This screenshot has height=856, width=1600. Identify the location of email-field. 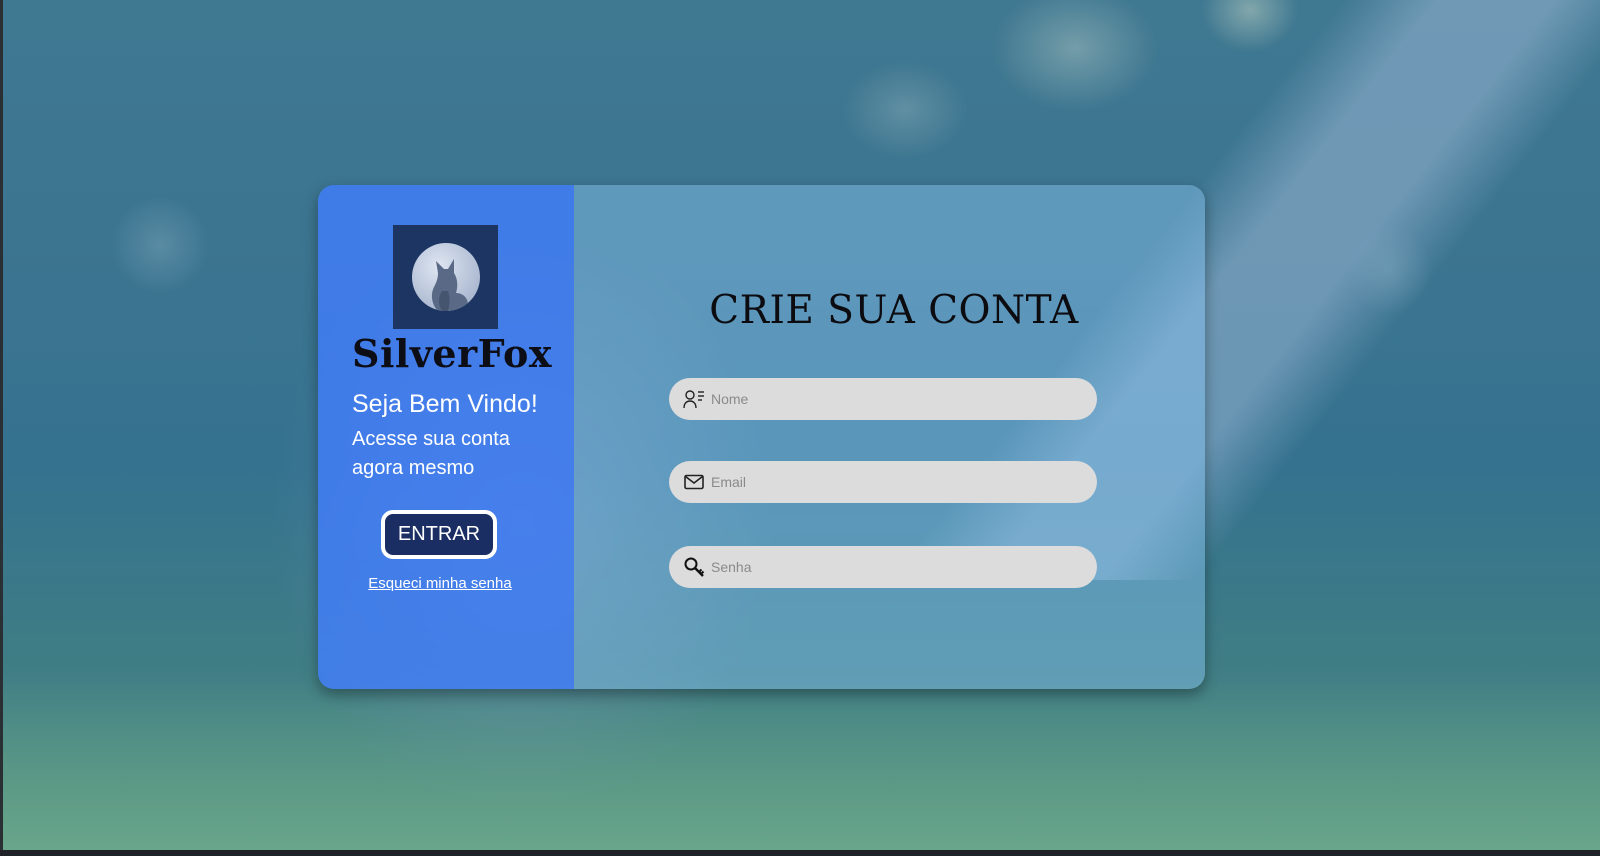
(883, 482).